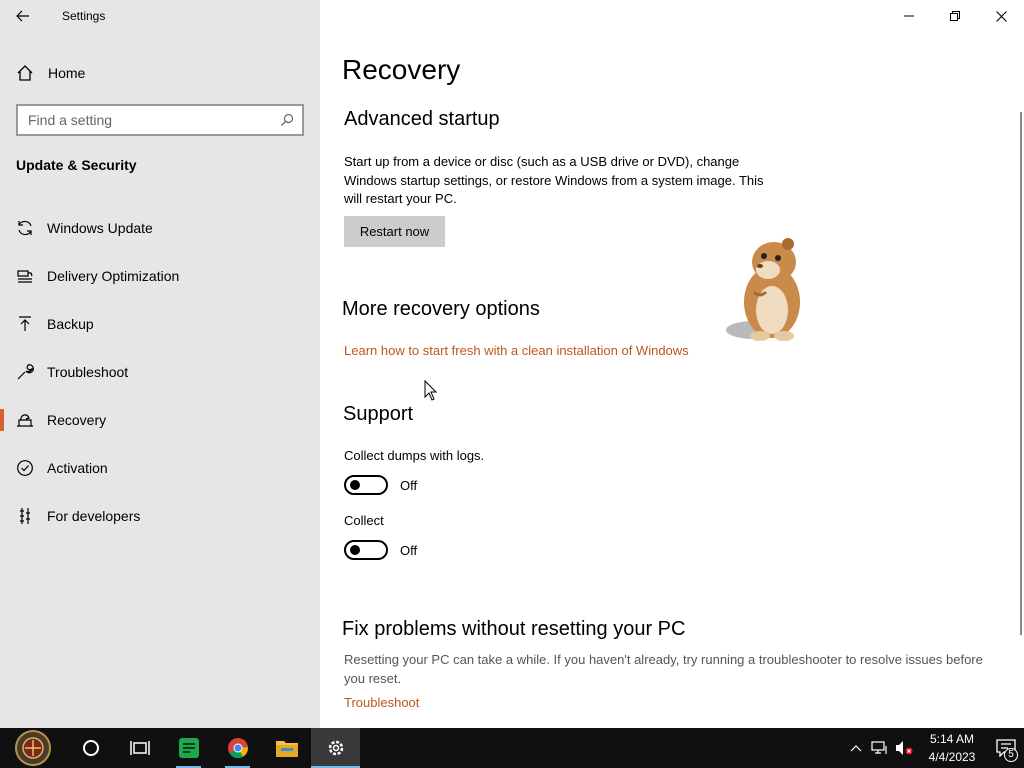  Describe the element at coordinates (394, 231) in the screenshot. I see `restart-now-button: Restart now` at that location.